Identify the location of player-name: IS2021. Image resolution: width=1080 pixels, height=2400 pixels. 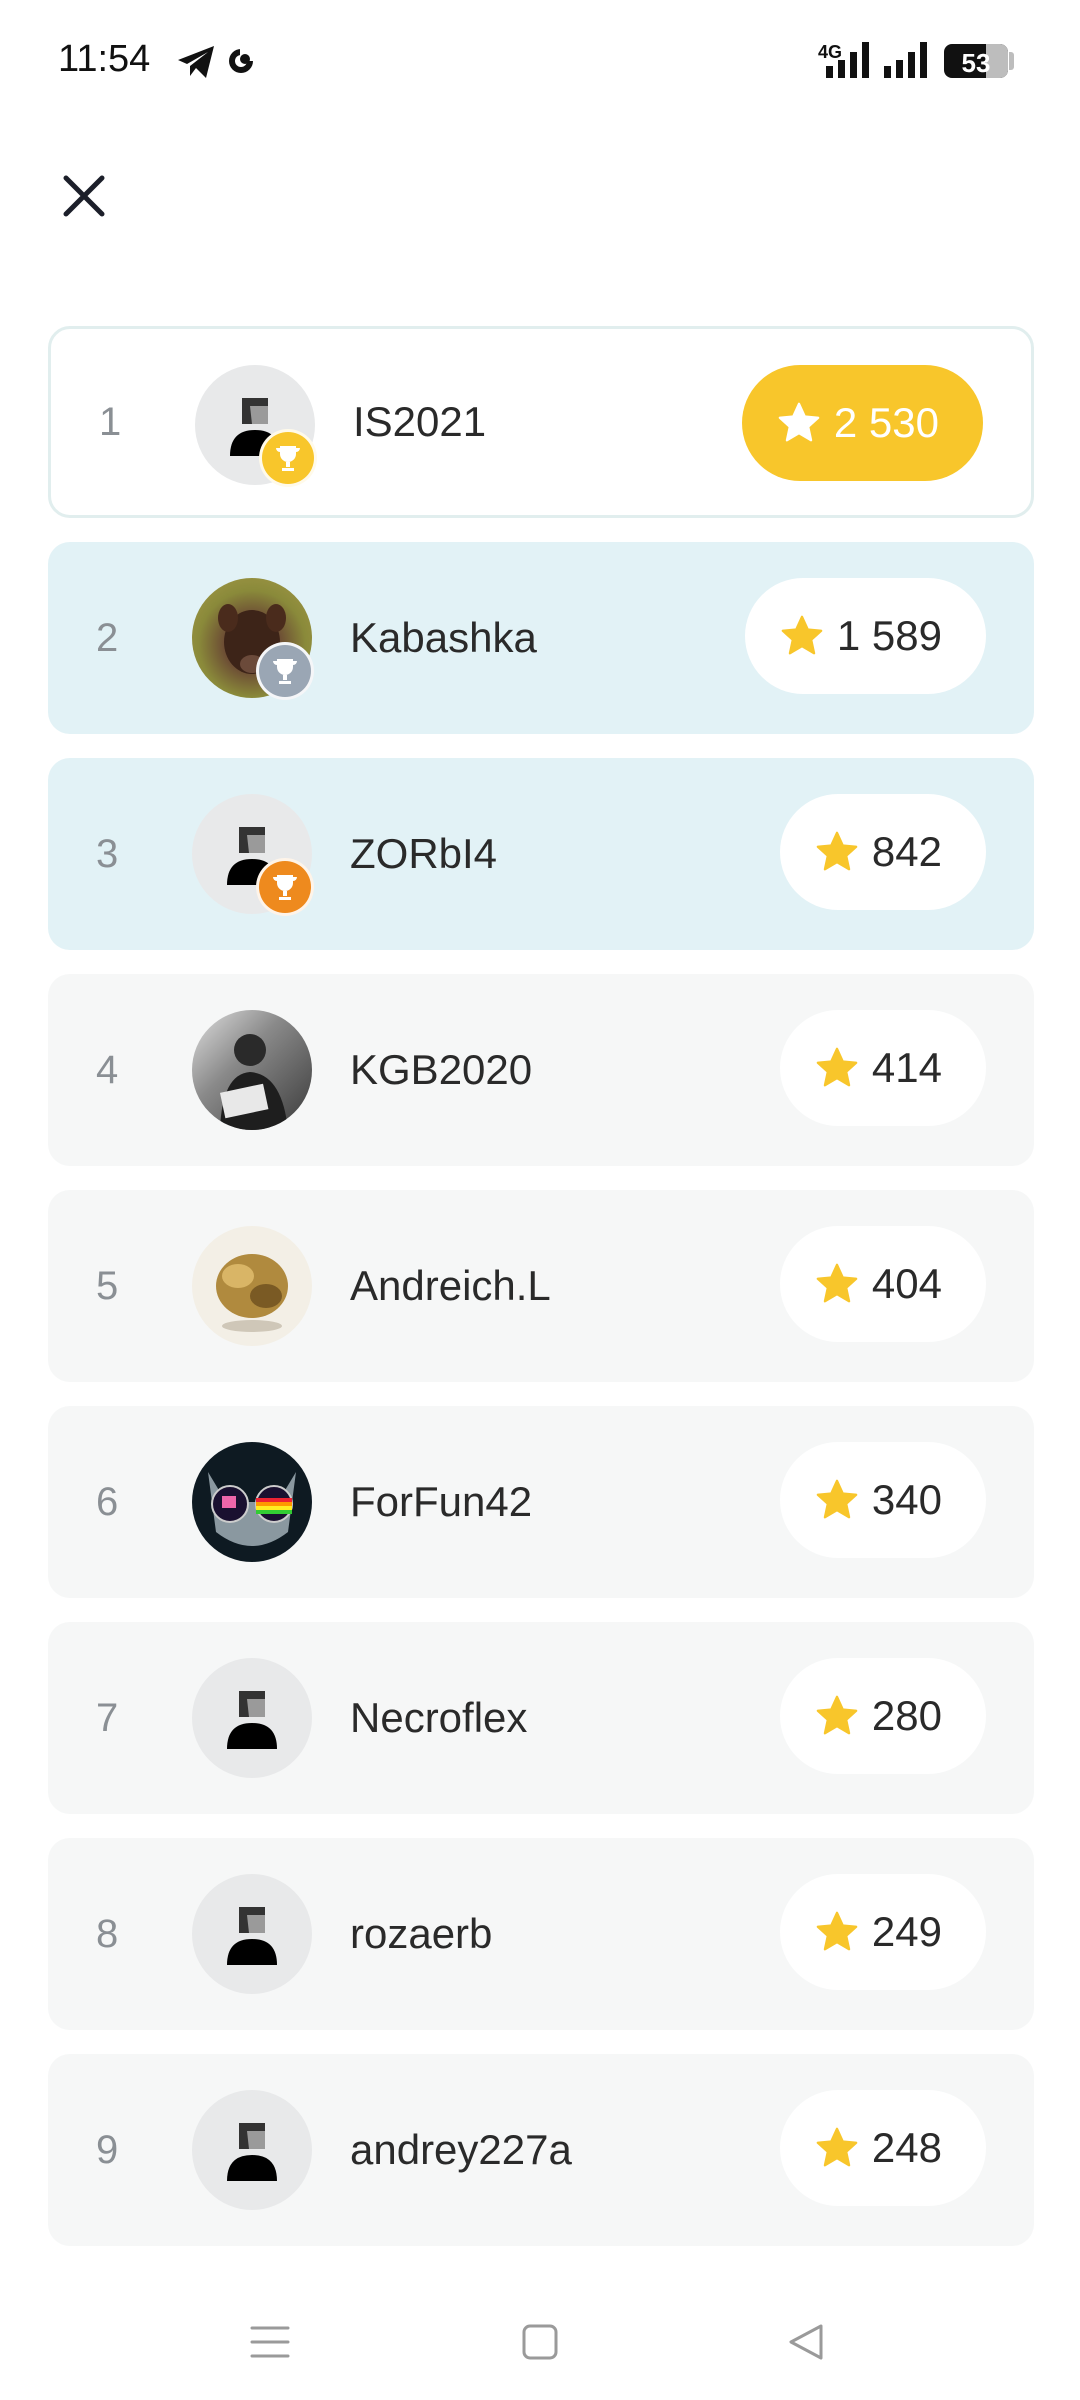
(420, 421).